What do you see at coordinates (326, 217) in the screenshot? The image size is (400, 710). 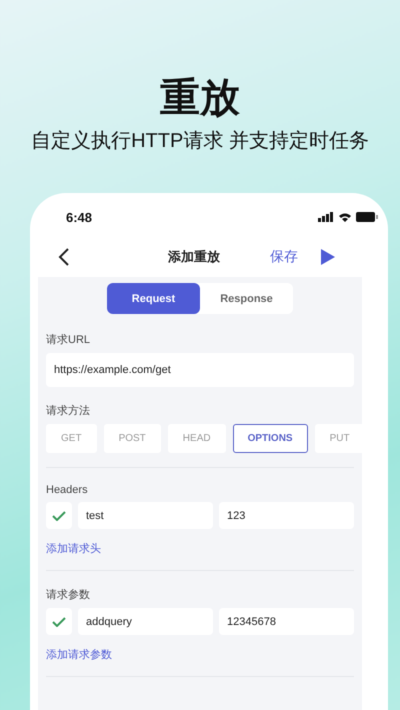 I see `signal-icon` at bounding box center [326, 217].